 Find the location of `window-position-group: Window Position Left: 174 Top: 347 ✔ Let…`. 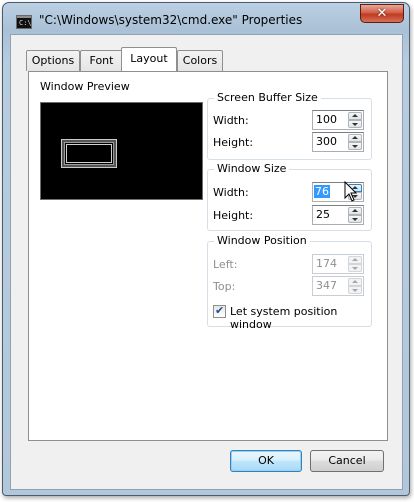

window-position-group: Window Position Left: 174 Top: 347 ✔ Let… is located at coordinates (289, 282).